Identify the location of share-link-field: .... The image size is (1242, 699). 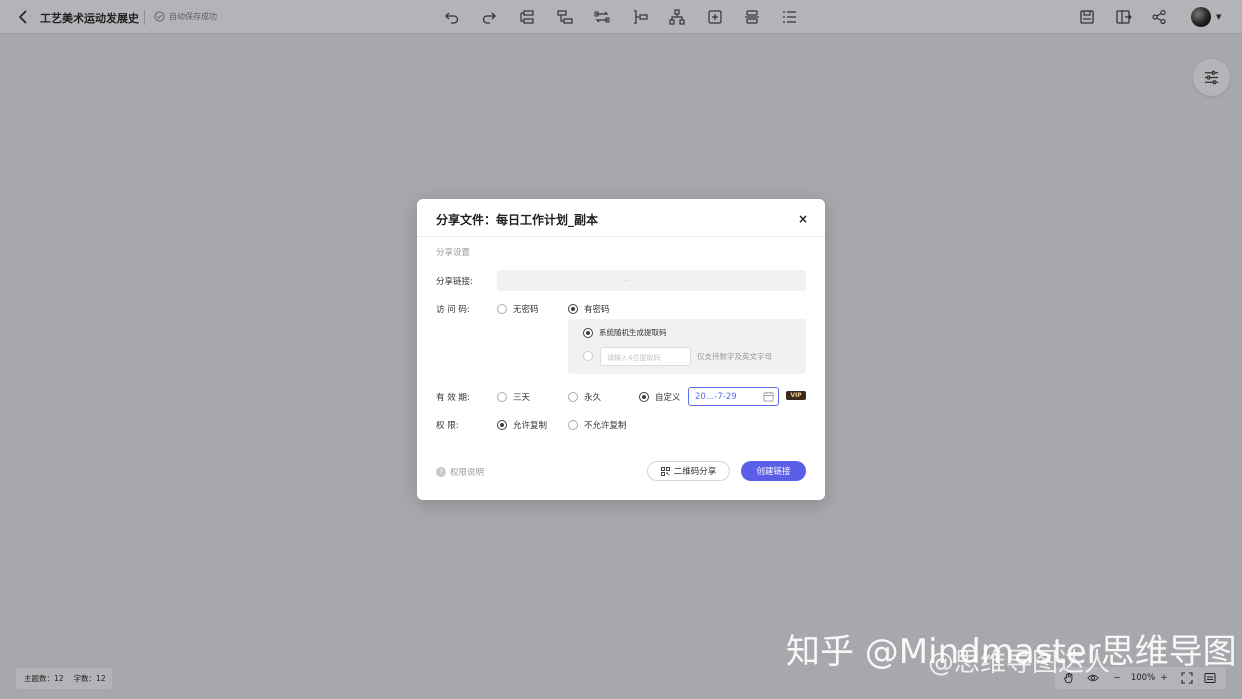
(651, 280).